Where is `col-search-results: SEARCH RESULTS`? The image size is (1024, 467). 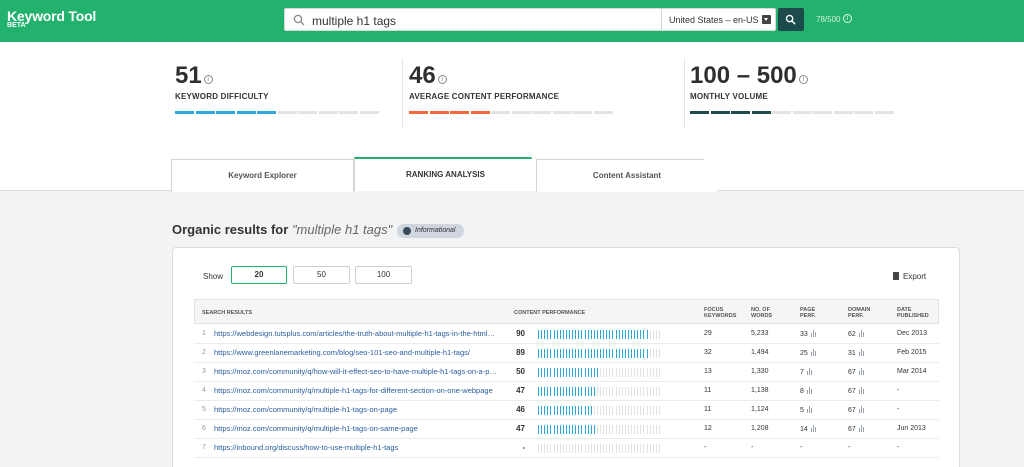 col-search-results: SEARCH RESULTS is located at coordinates (227, 313).